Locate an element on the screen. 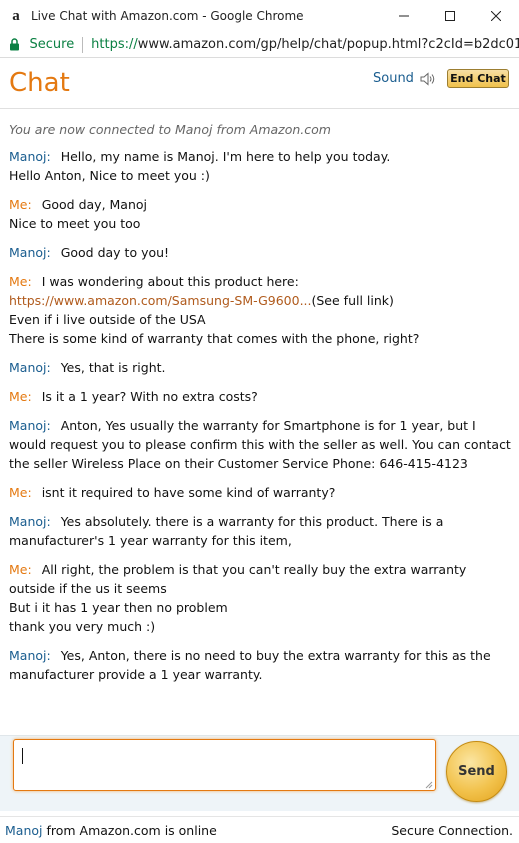  message-text: Yes, that is right. is located at coordinates (113, 367).